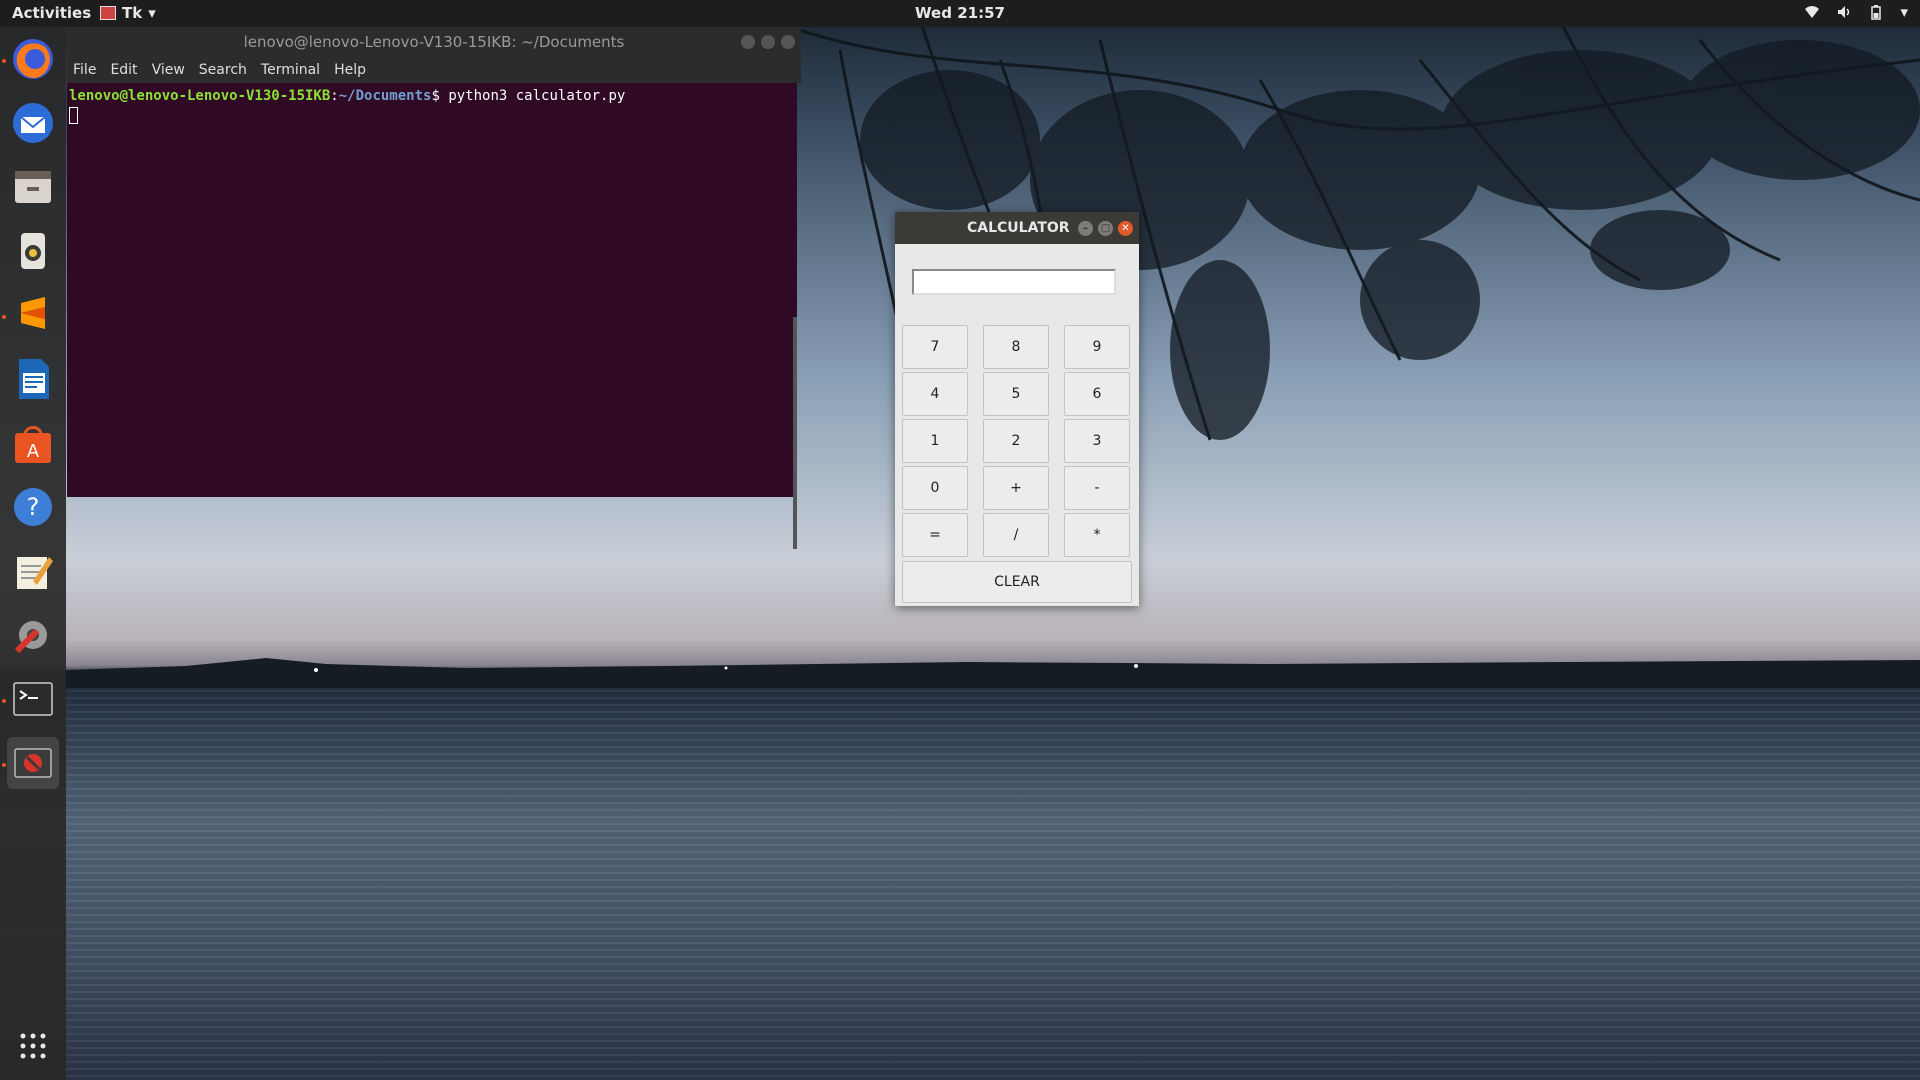 Image resolution: width=1920 pixels, height=1080 pixels. I want to click on text-editor-launcher, so click(33, 571).